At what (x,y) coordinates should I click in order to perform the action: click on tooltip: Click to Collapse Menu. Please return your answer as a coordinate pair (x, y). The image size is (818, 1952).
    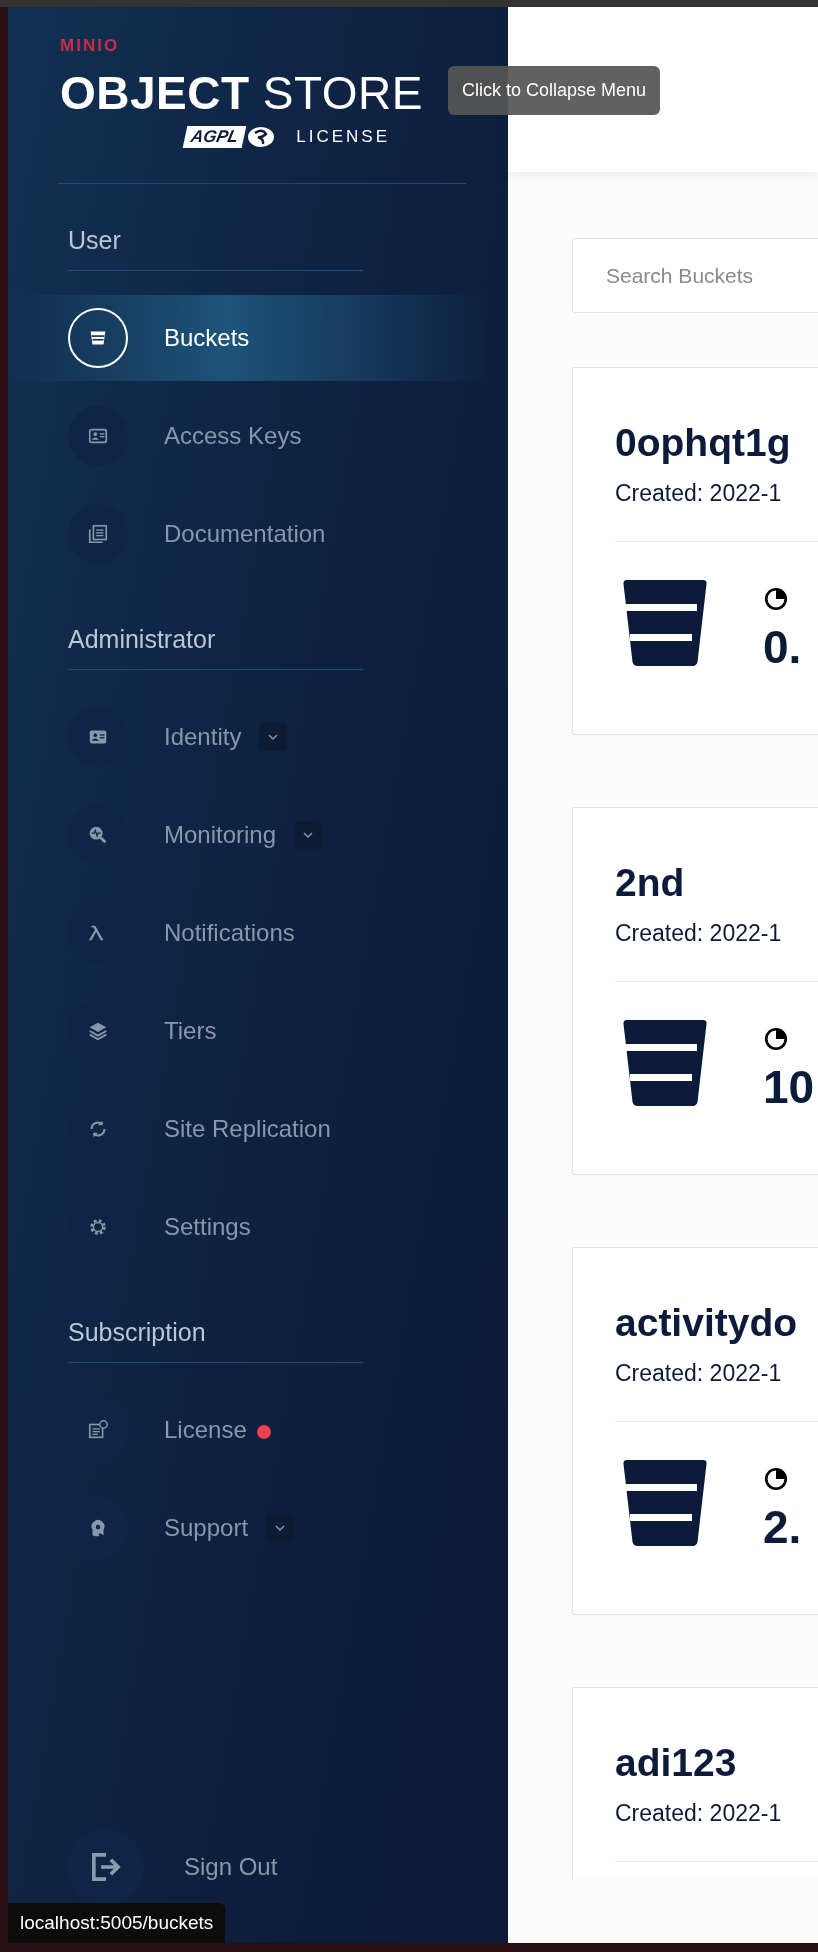
    Looking at the image, I should click on (554, 90).